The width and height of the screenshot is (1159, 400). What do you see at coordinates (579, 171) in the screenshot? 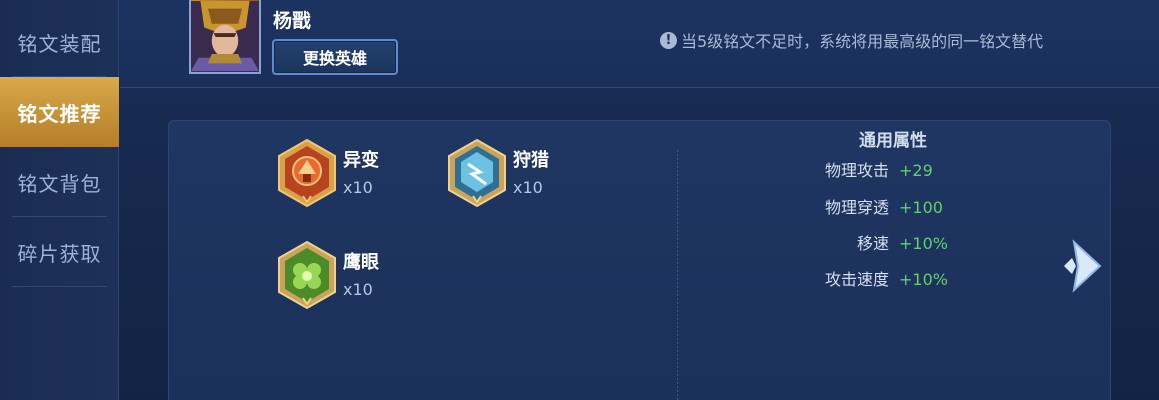
I see `attribute-row: 物理攻击 +29` at bounding box center [579, 171].